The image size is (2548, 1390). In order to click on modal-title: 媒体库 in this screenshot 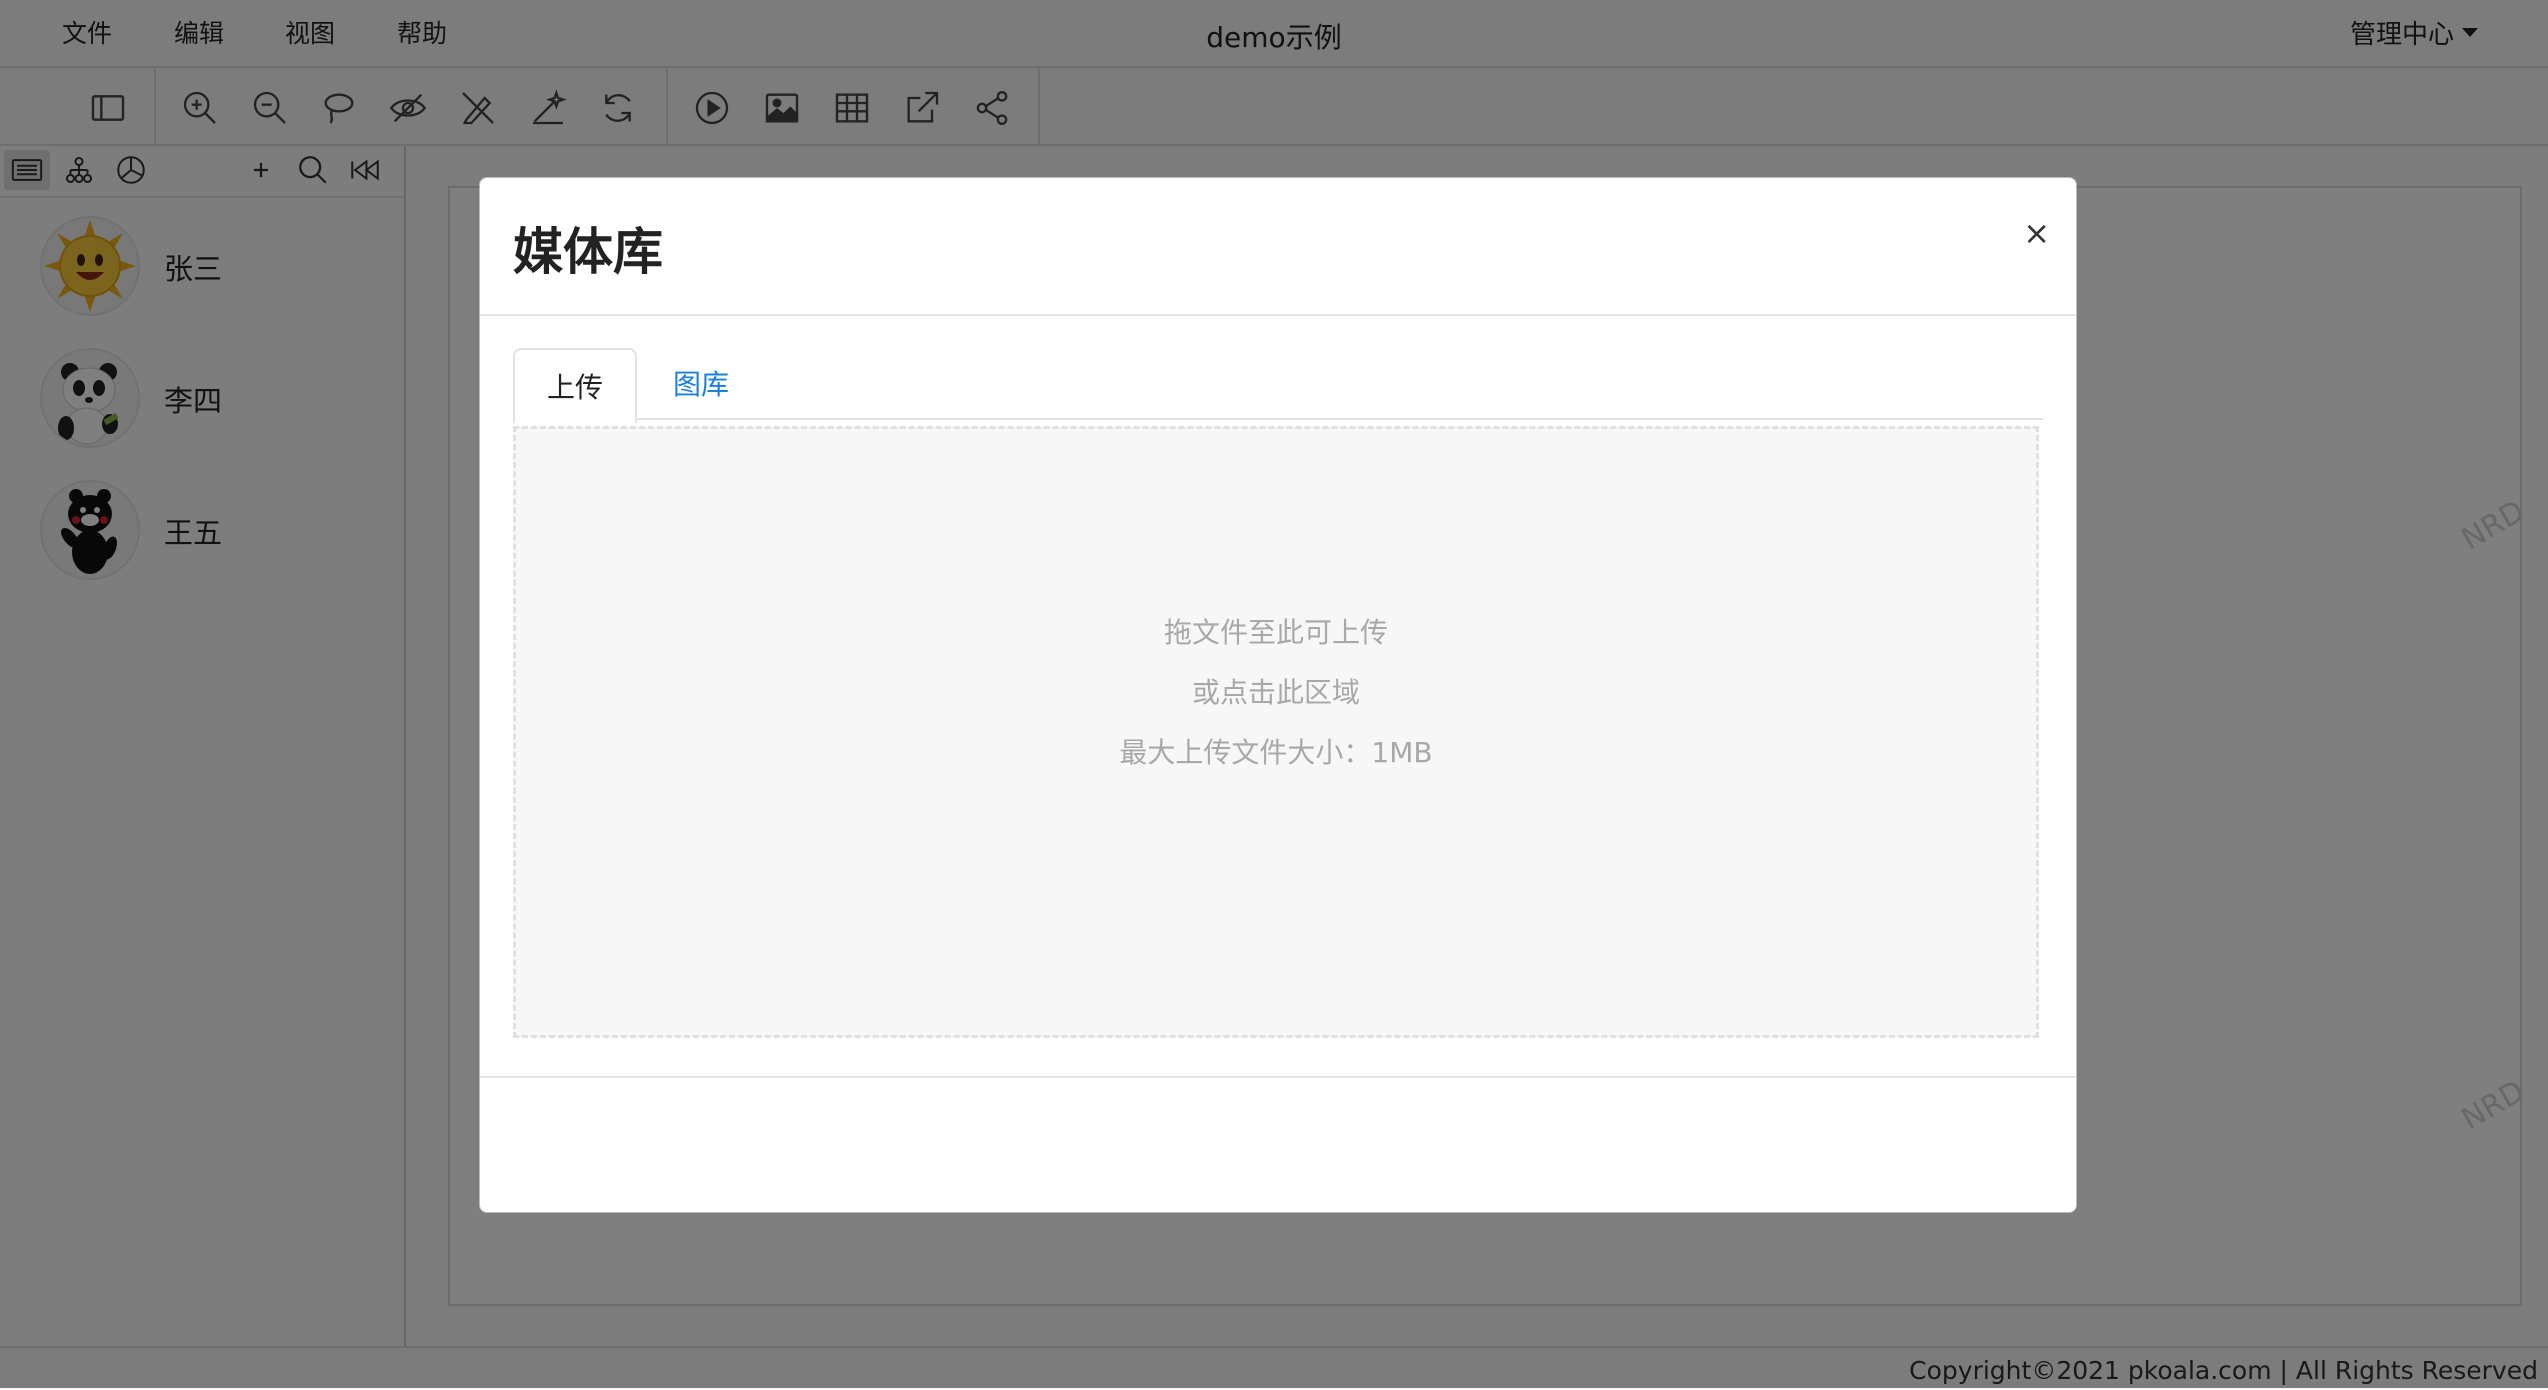, I will do `click(588, 252)`.